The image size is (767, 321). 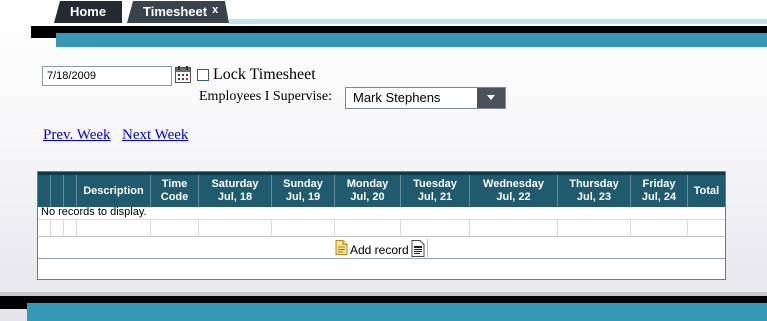 I want to click on column-header-monday: Monday Jul, 20, so click(x=368, y=191).